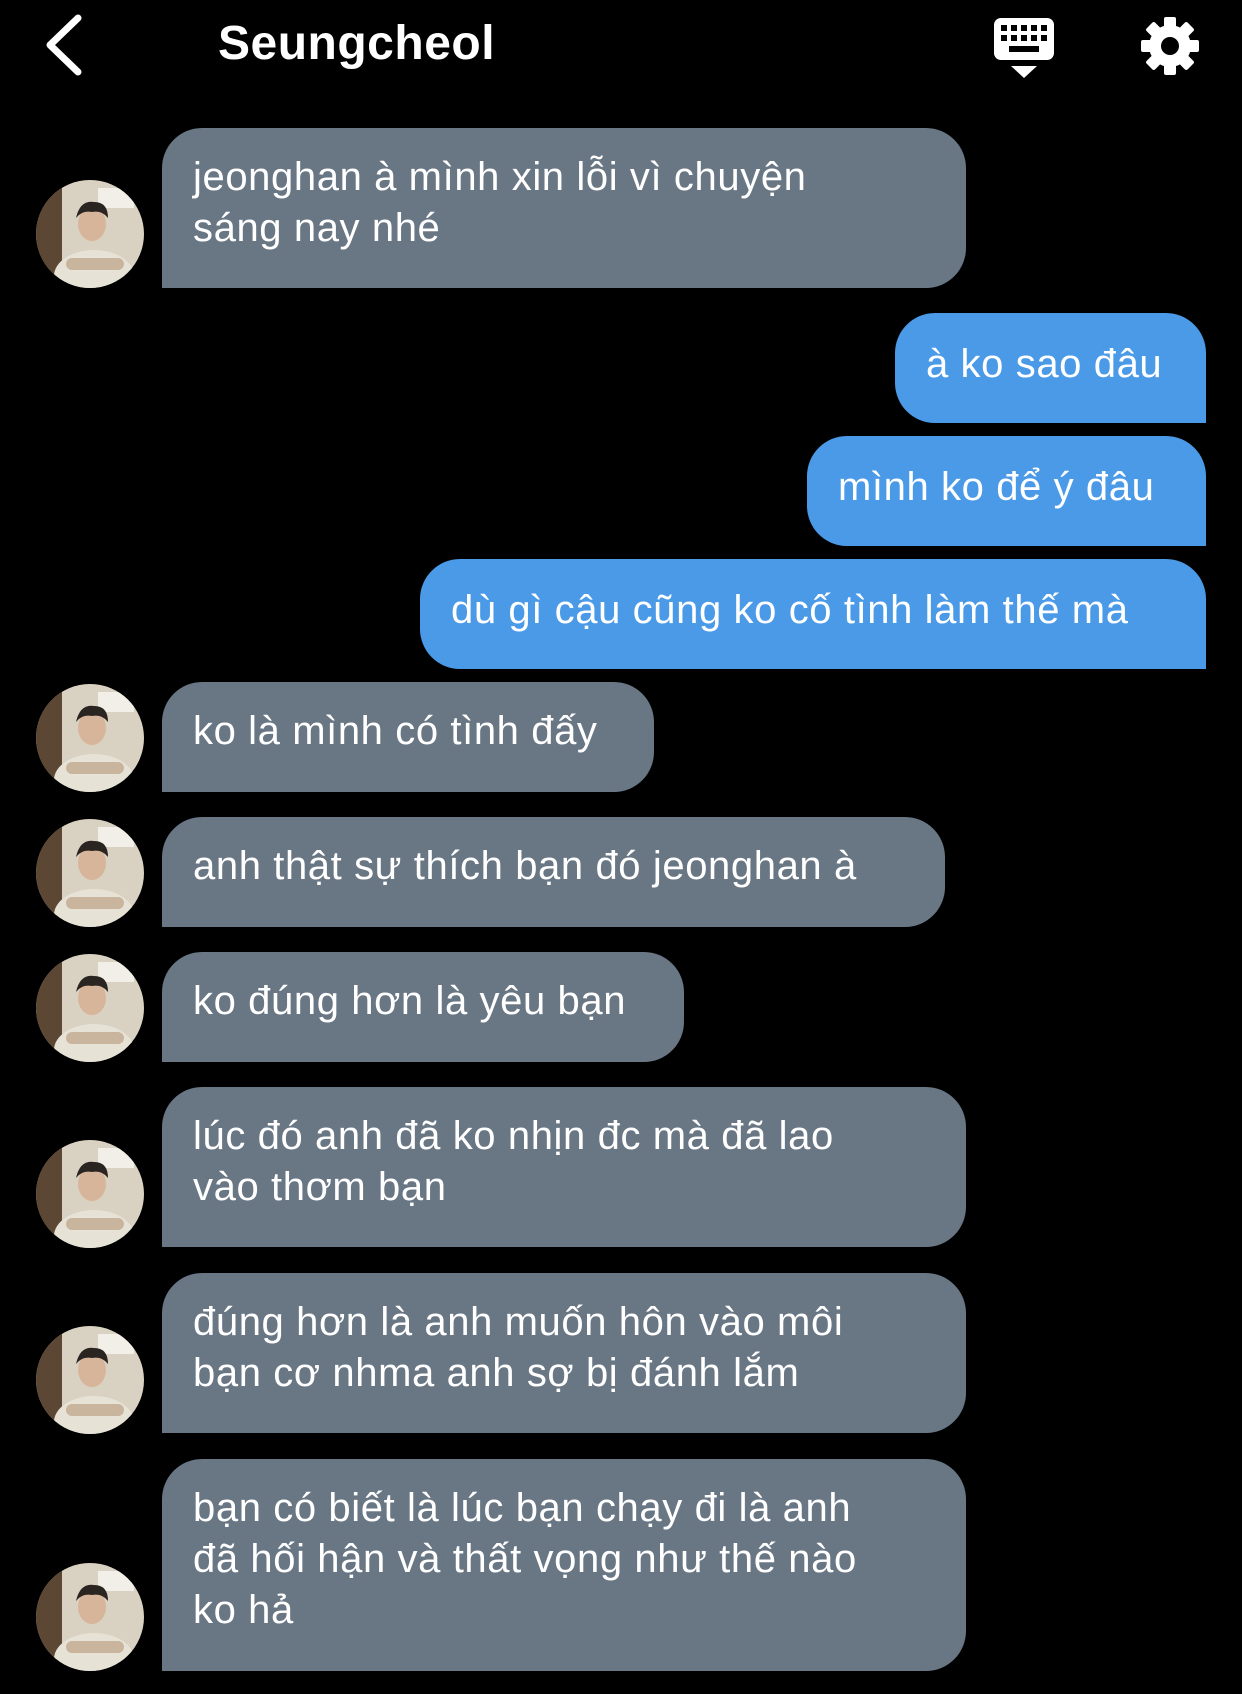 This screenshot has width=1242, height=1694. Describe the element at coordinates (621, 47) in the screenshot. I see `chat-header: Seungcheol` at that location.